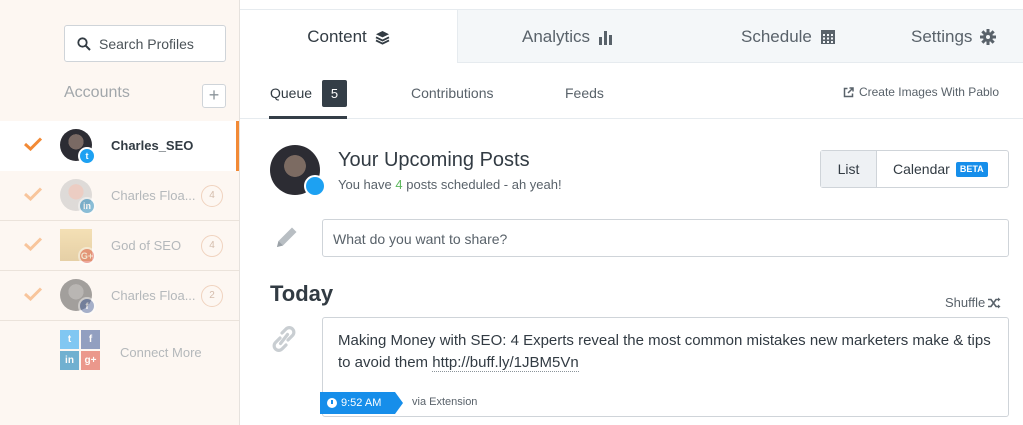 The height and width of the screenshot is (425, 1023). I want to click on active-tab-indicator, so click(308, 117).